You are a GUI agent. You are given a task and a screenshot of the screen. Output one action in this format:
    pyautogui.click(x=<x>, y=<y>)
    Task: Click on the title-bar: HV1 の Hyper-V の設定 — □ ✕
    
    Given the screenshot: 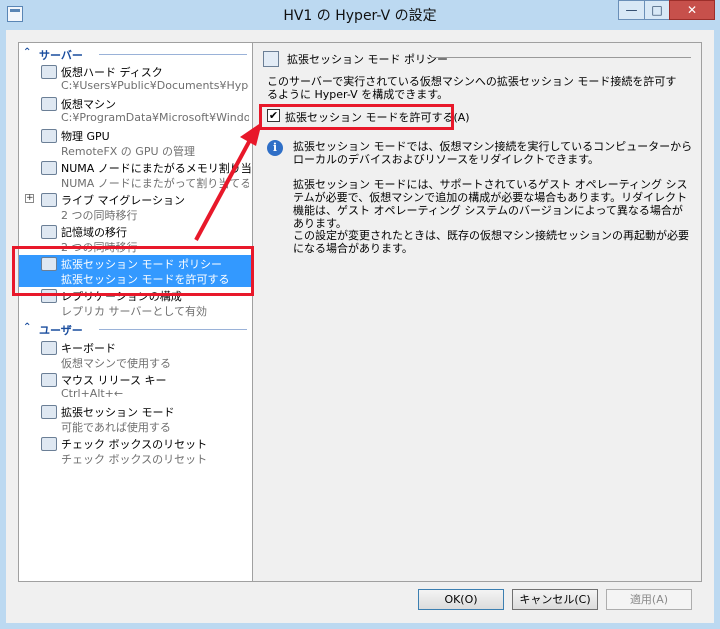 What is the action you would take?
    pyautogui.click(x=360, y=15)
    